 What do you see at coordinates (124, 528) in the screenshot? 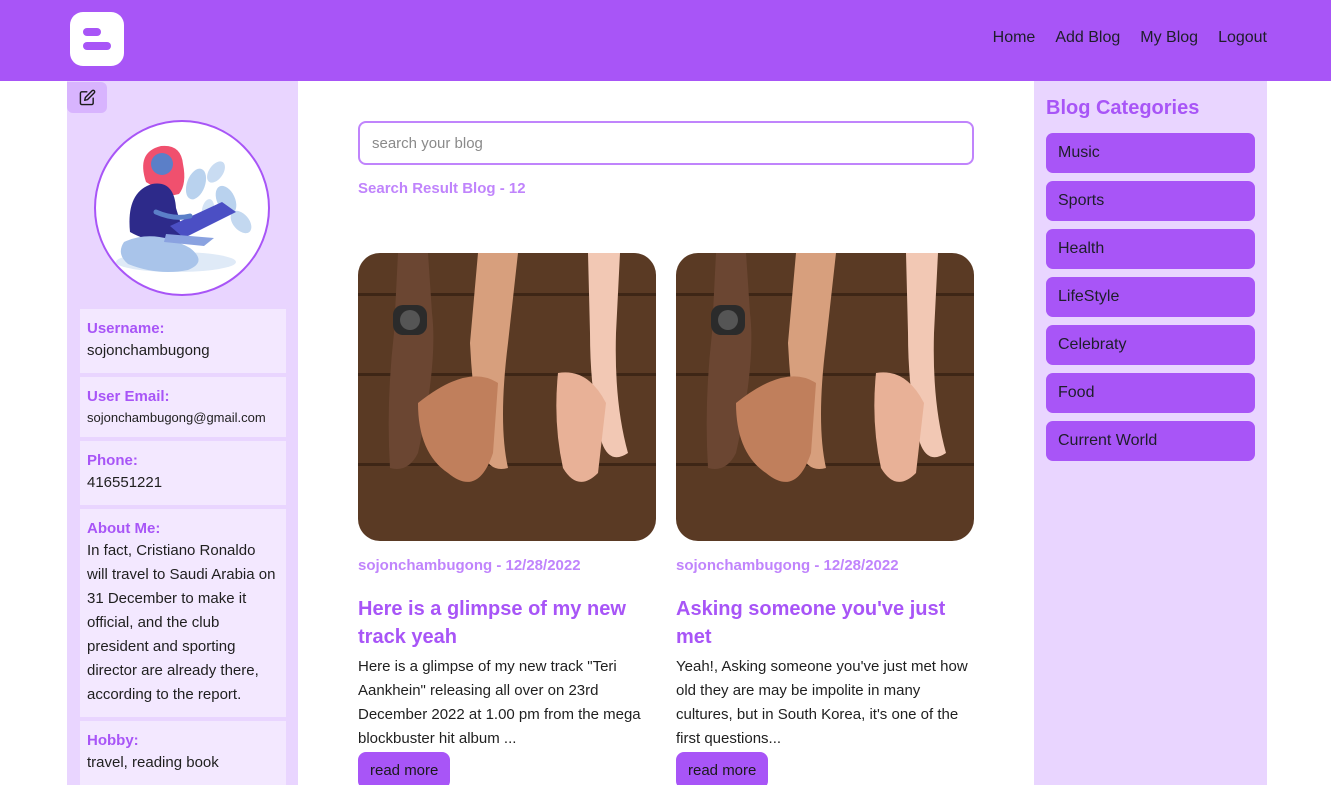
I see `about-me-label: About Me:` at bounding box center [124, 528].